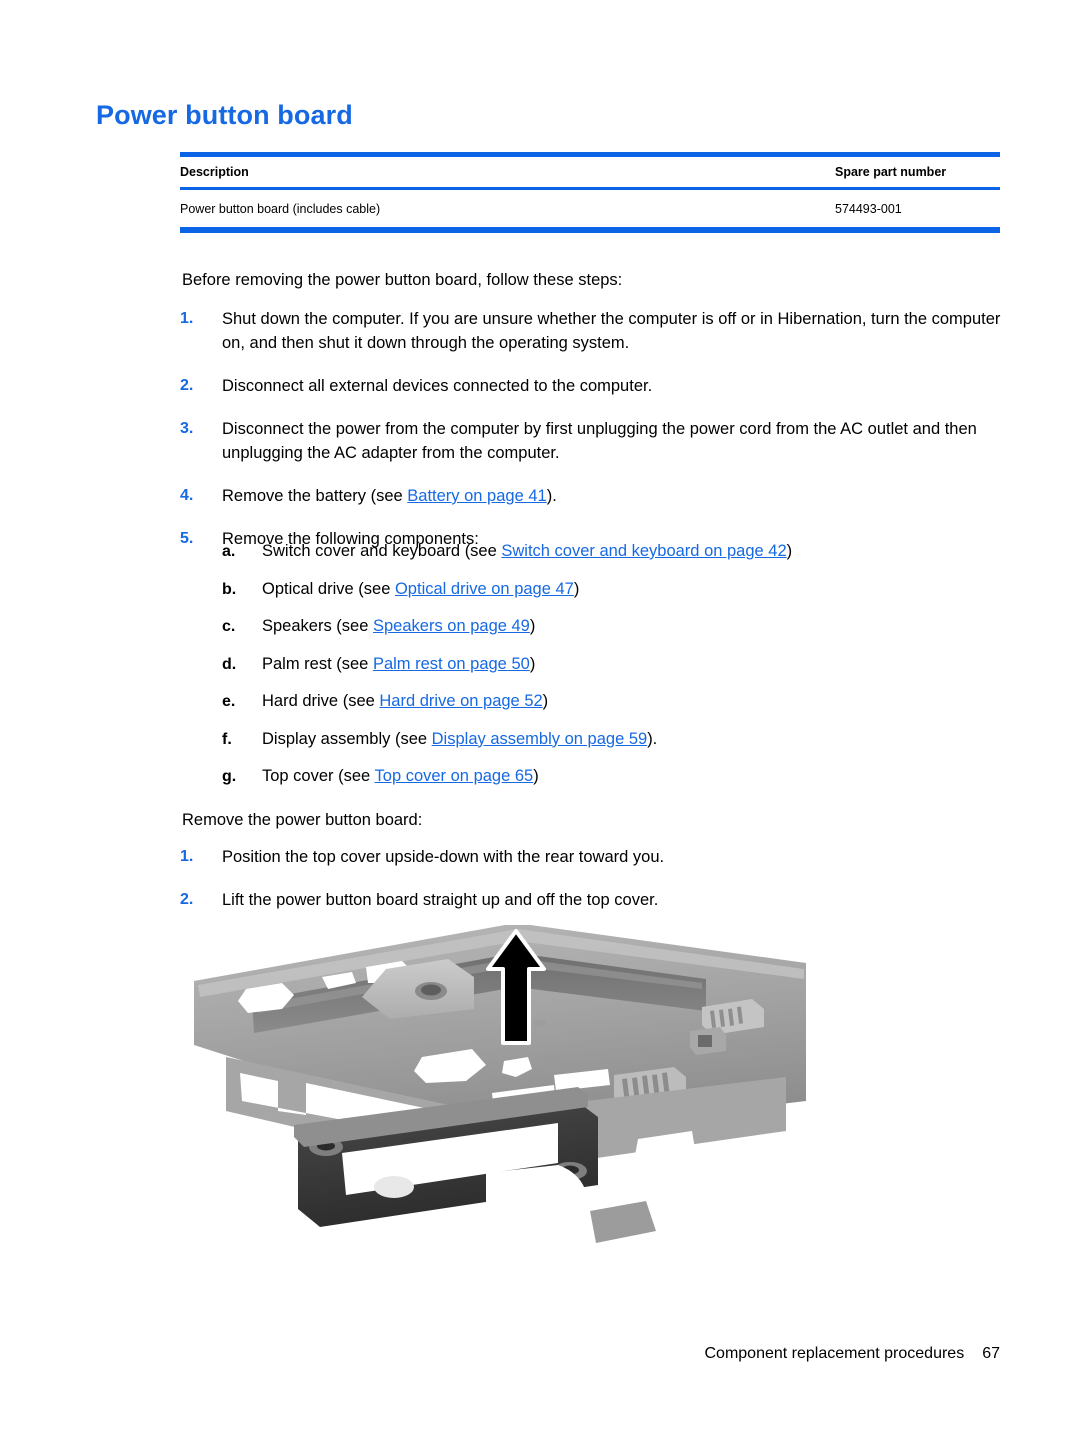  What do you see at coordinates (229, 551) in the screenshot?
I see `list-marker: a.` at bounding box center [229, 551].